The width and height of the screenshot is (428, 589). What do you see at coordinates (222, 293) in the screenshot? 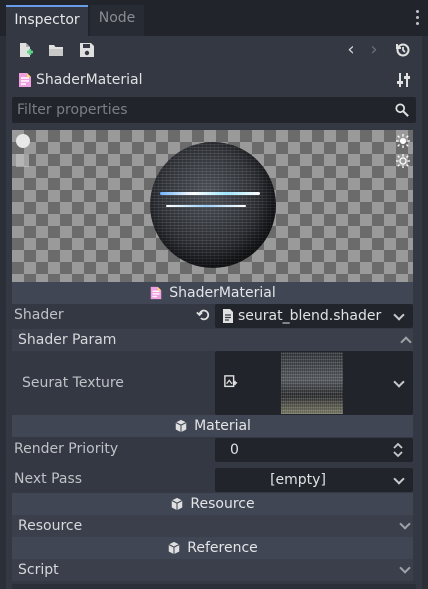
I see `preview-resource-label: ShaderMaterial` at bounding box center [222, 293].